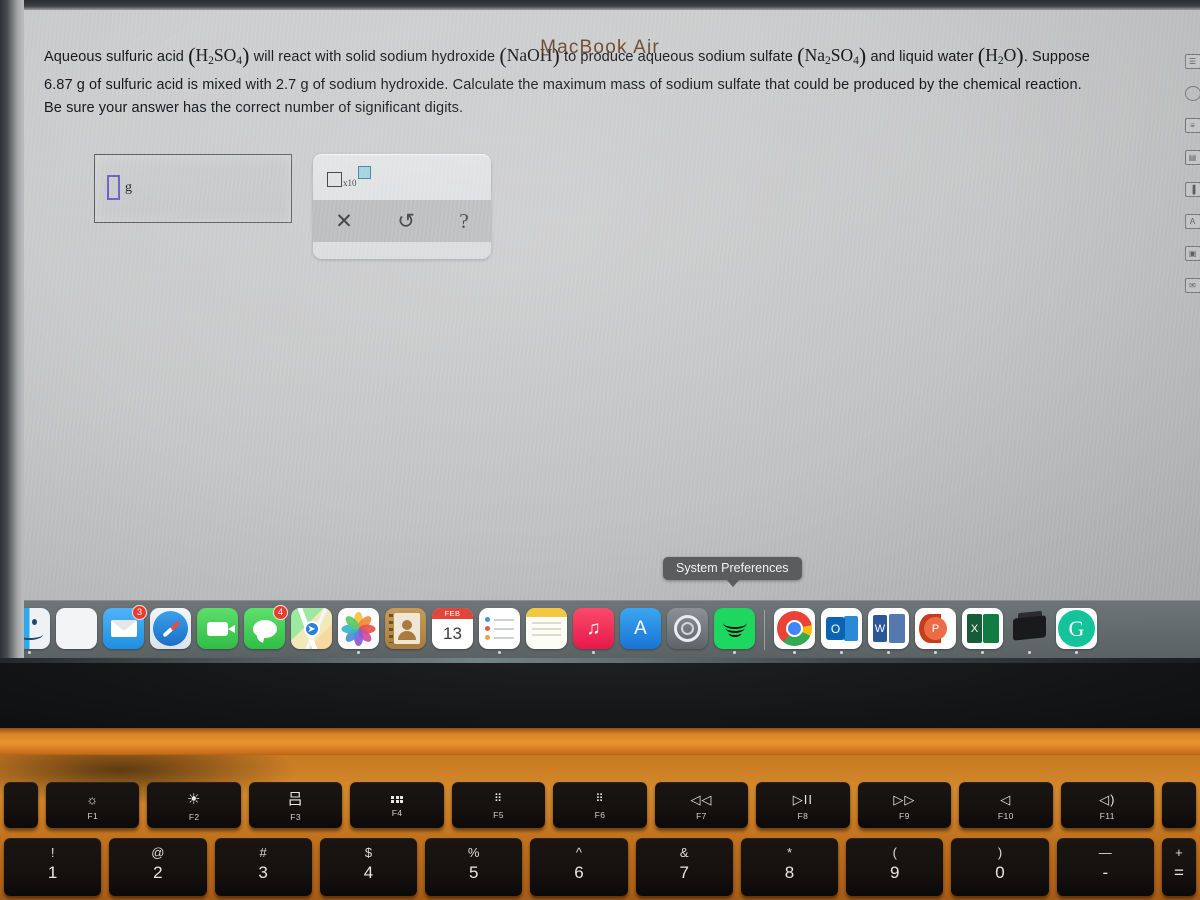 Image resolution: width=1200 pixels, height=900 pixels. I want to click on key-1: ! 1, so click(53, 867).